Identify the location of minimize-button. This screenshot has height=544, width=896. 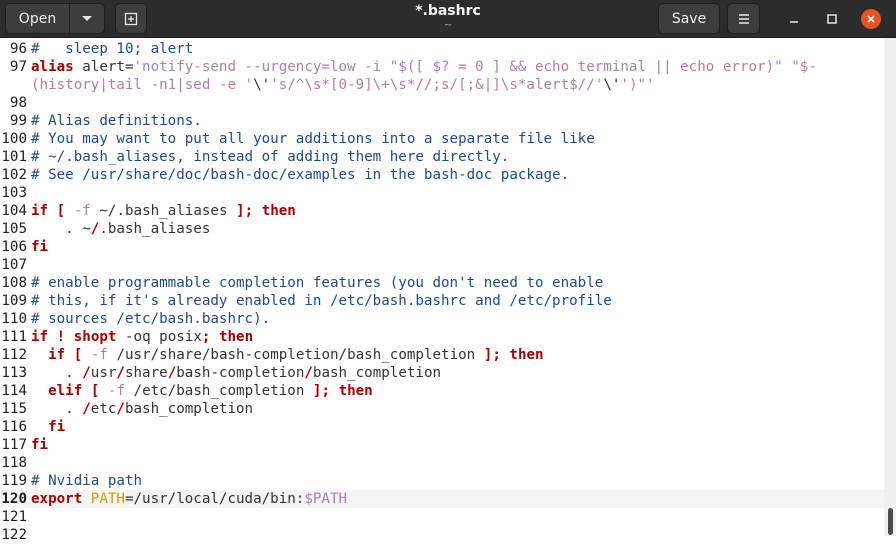
(794, 19).